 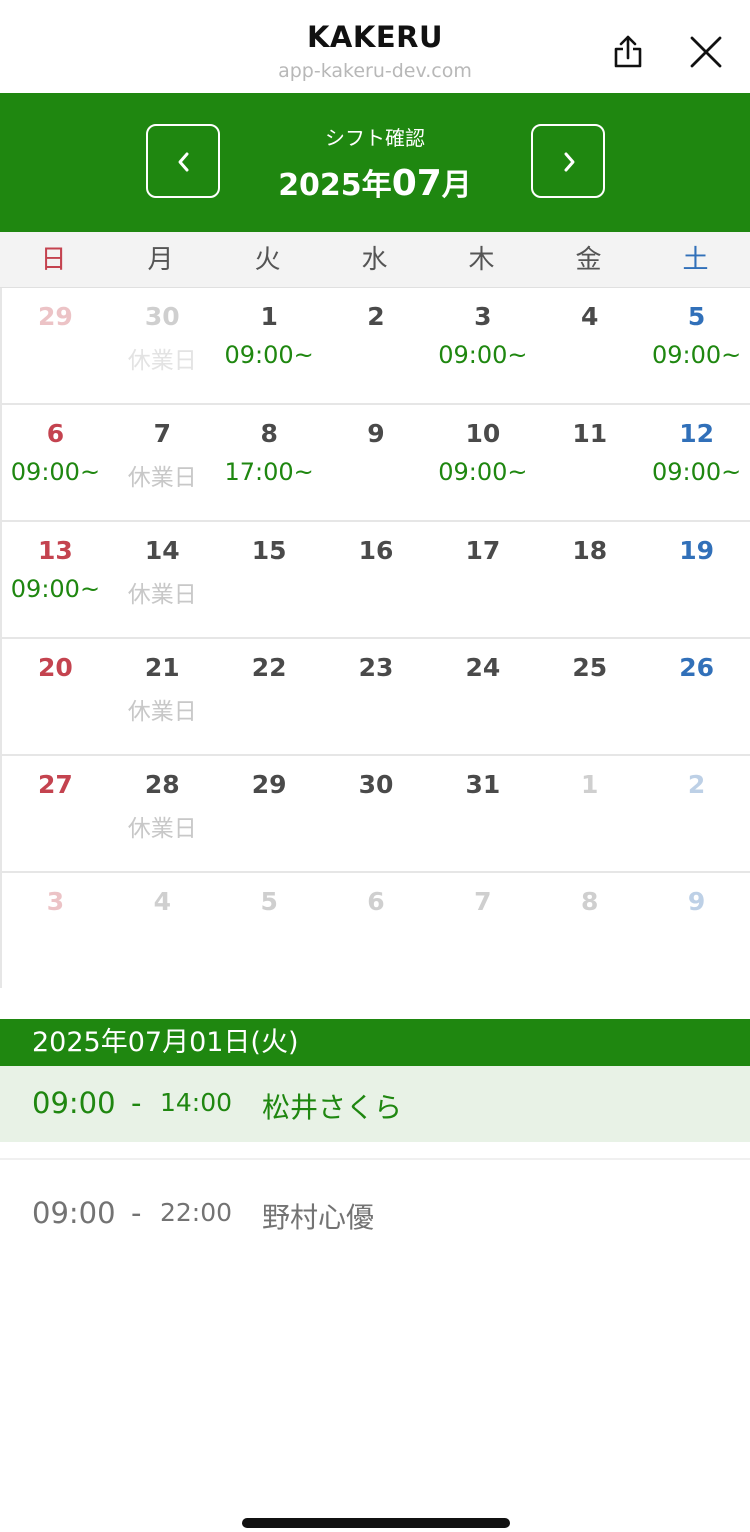 What do you see at coordinates (483, 784) in the screenshot?
I see `day-number: 31` at bounding box center [483, 784].